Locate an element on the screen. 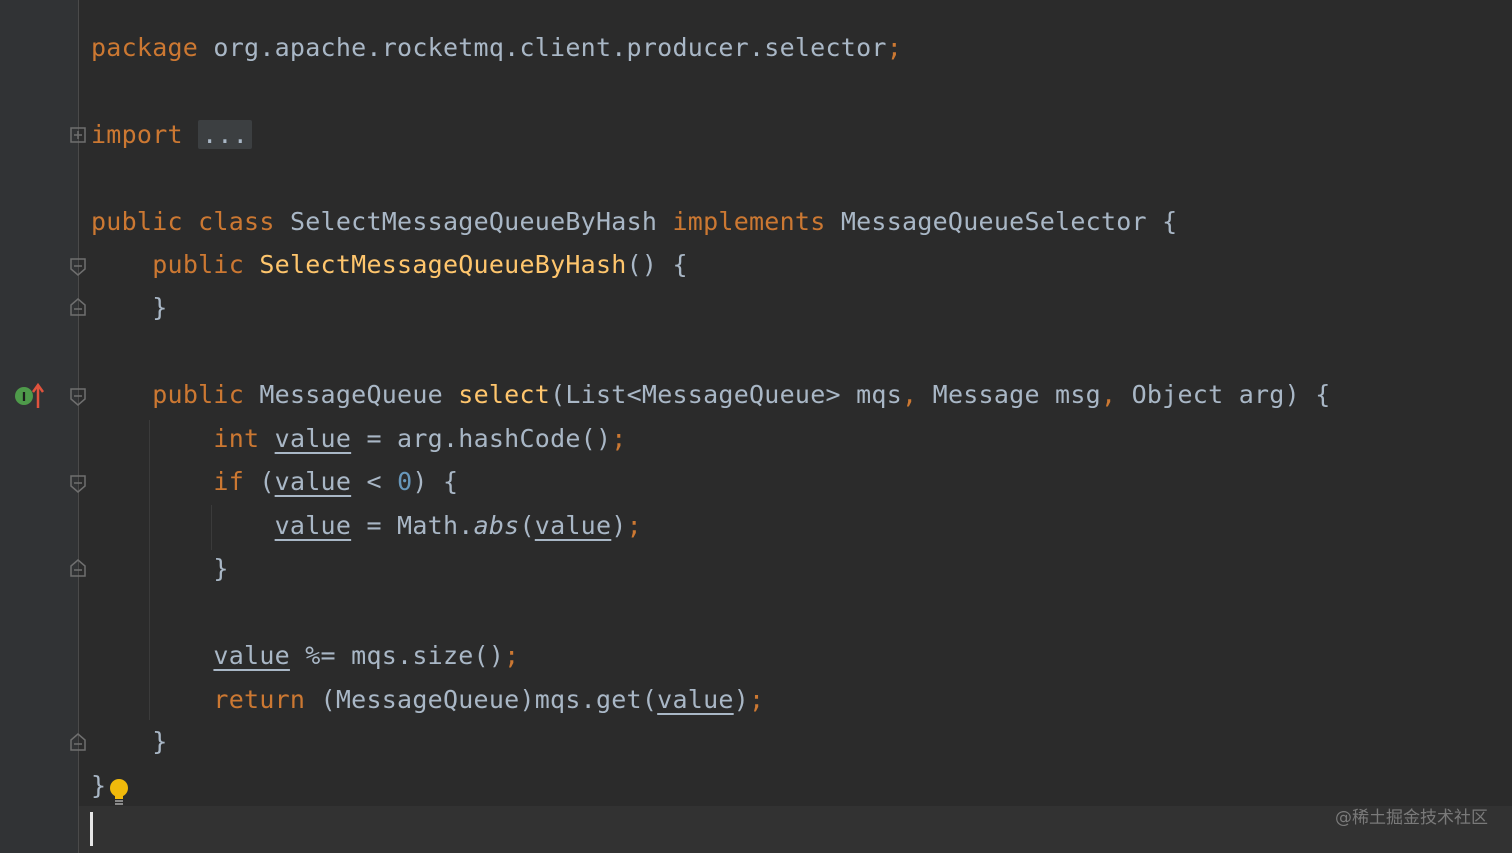 The image size is (1512, 853). param: Object arg) { is located at coordinates (1223, 394).